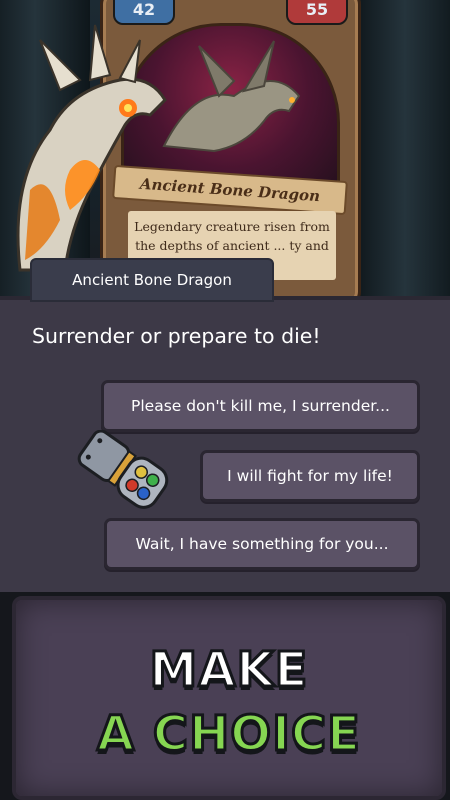 The height and width of the screenshot is (800, 450). I want to click on defense-stat-badge: 55, so click(317, 12).